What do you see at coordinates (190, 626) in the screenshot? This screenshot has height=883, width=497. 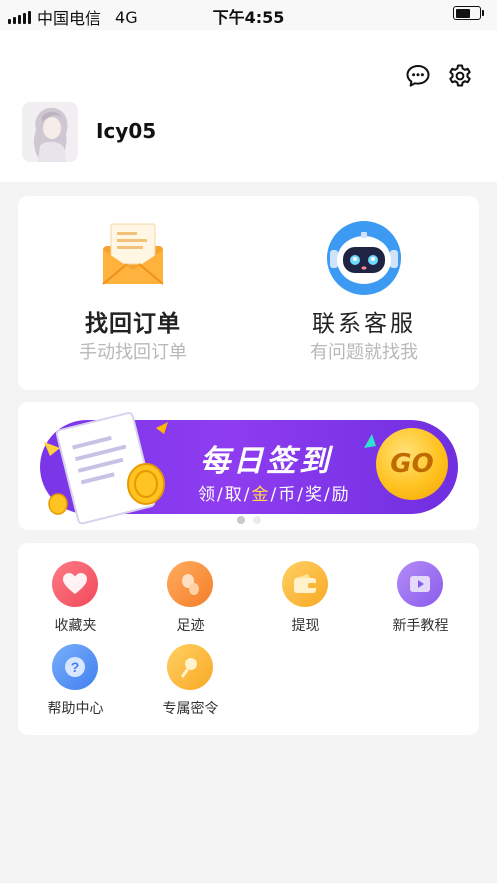 I see `menu-label-footprint: 足迹` at bounding box center [190, 626].